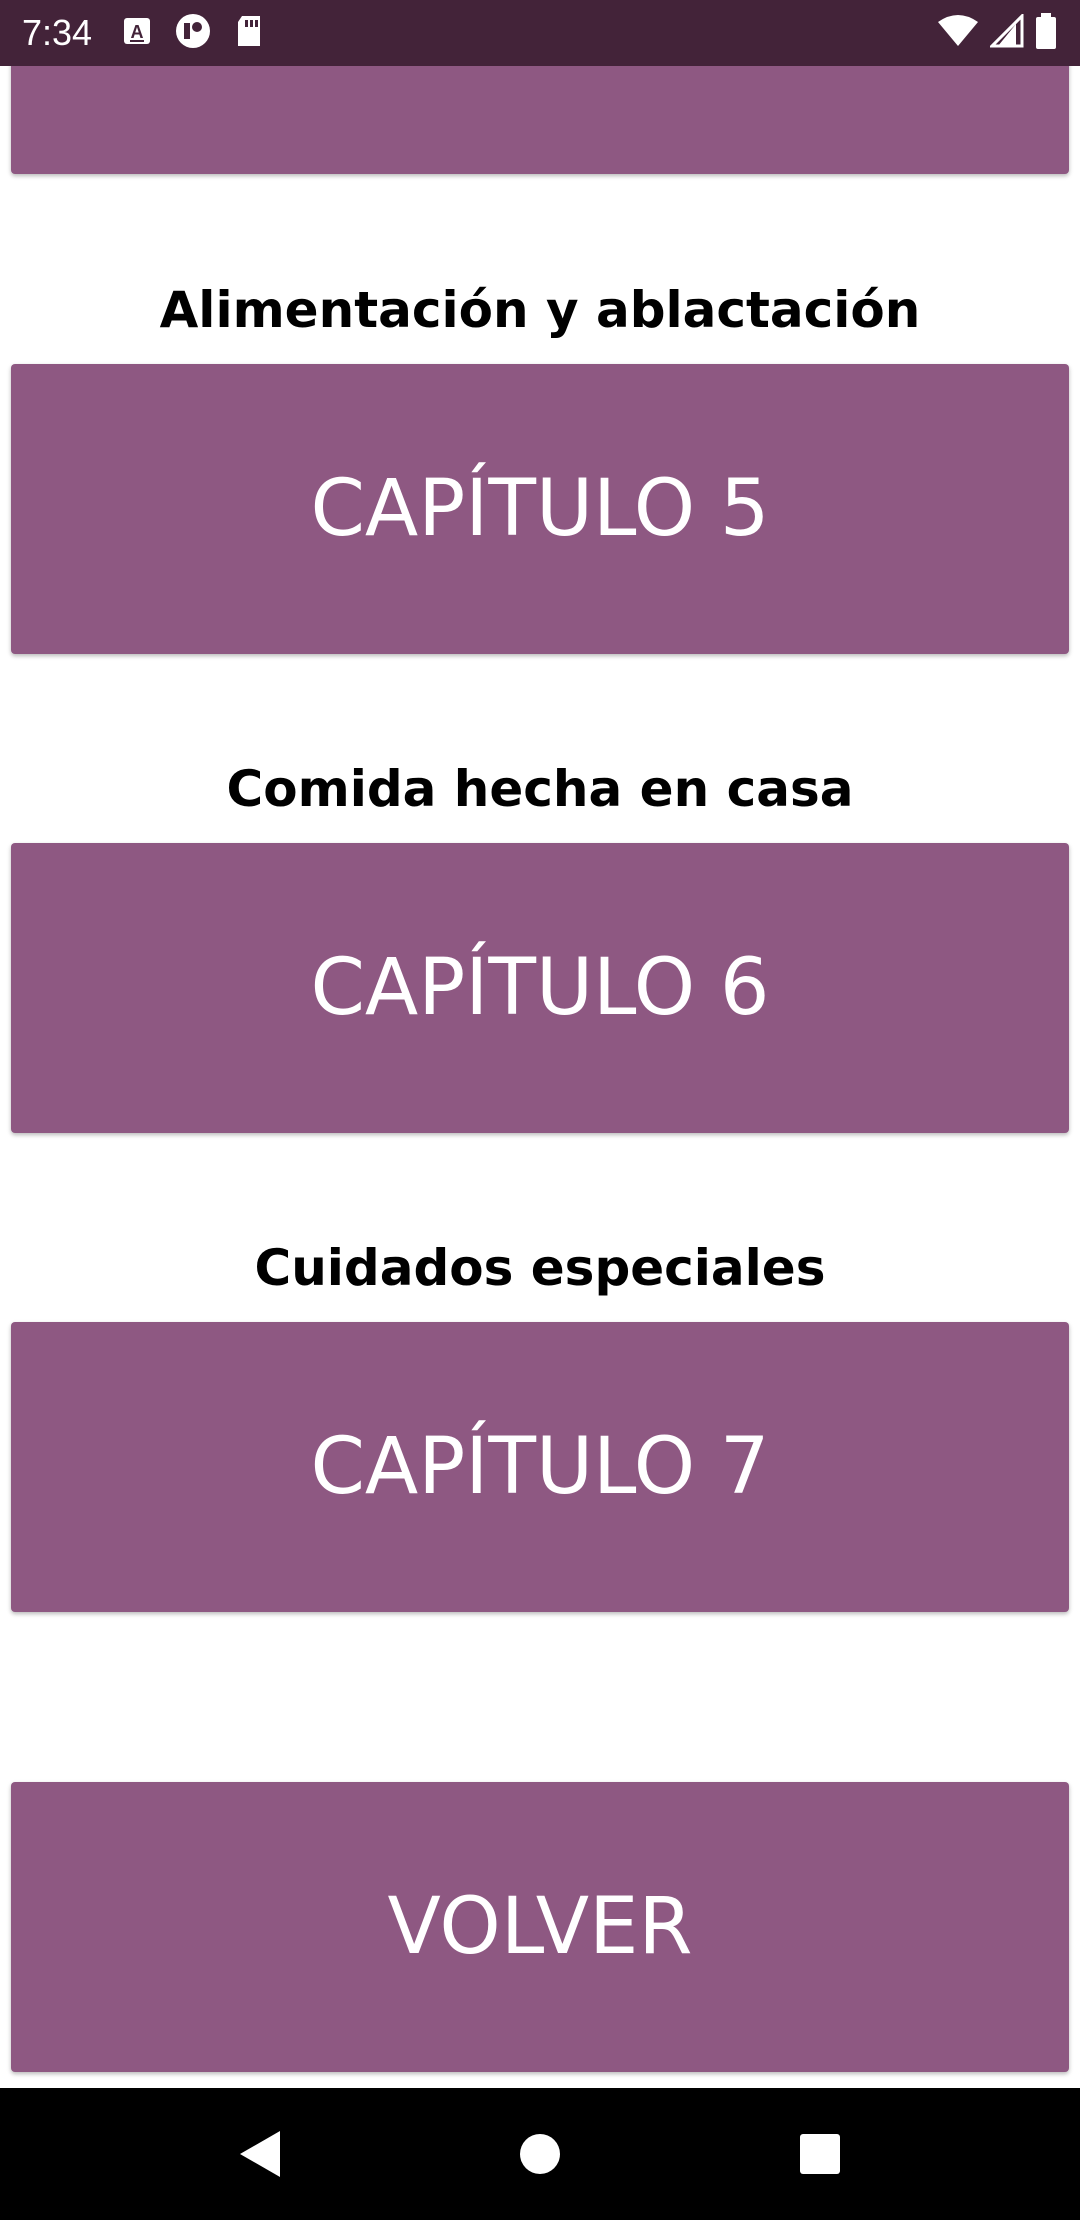  I want to click on status-time: 7:34, so click(57, 32).